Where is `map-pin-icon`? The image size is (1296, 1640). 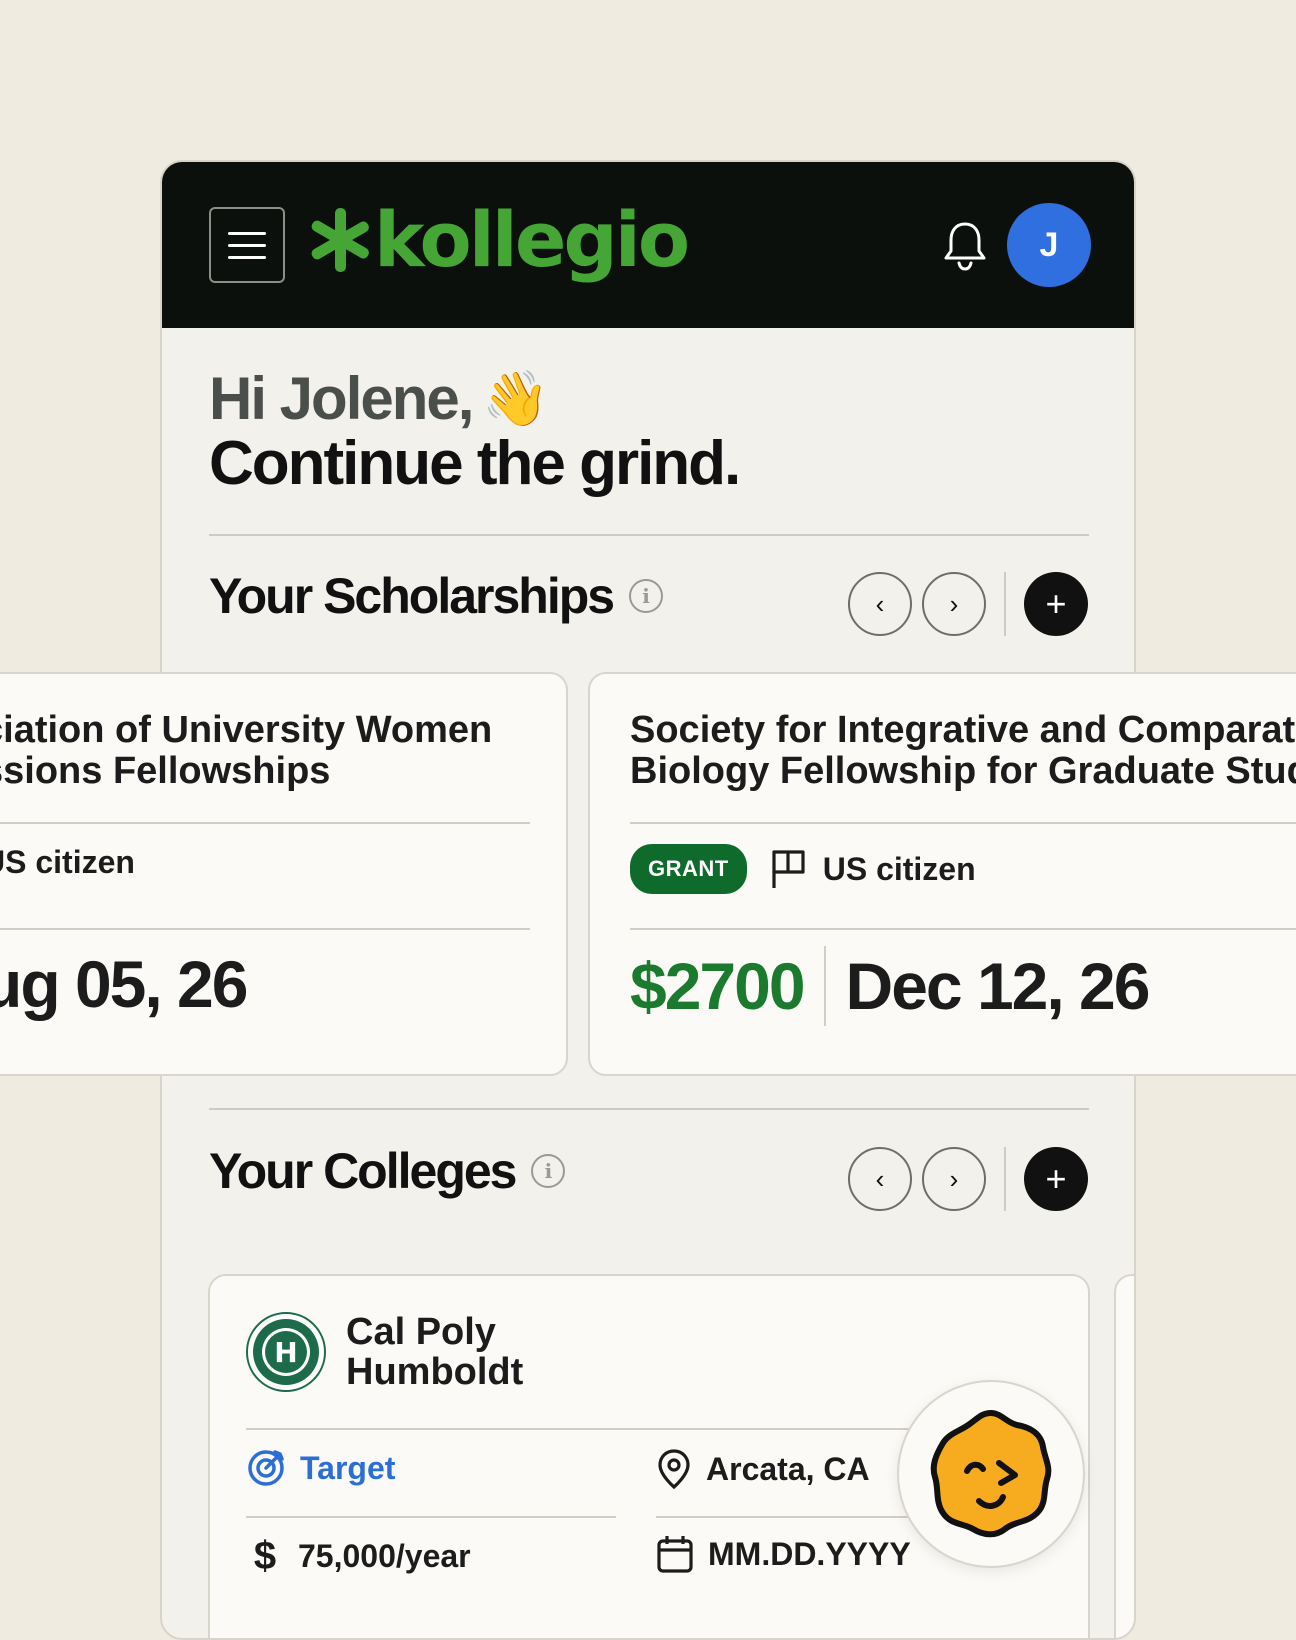
map-pin-icon is located at coordinates (674, 1469).